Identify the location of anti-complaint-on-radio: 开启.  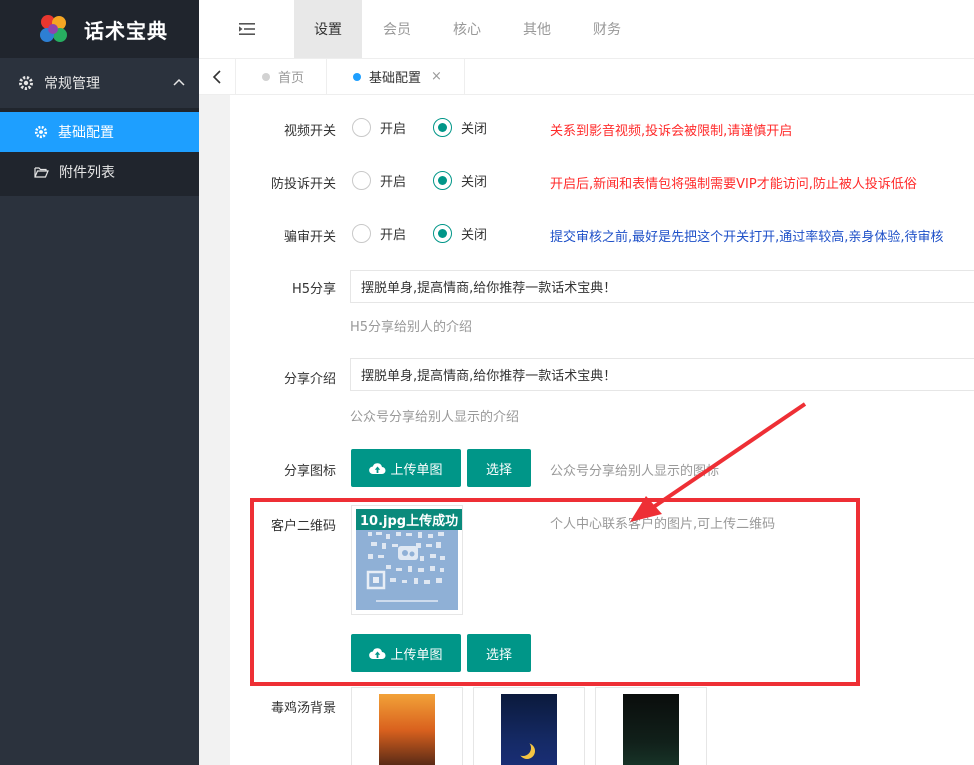
(379, 180).